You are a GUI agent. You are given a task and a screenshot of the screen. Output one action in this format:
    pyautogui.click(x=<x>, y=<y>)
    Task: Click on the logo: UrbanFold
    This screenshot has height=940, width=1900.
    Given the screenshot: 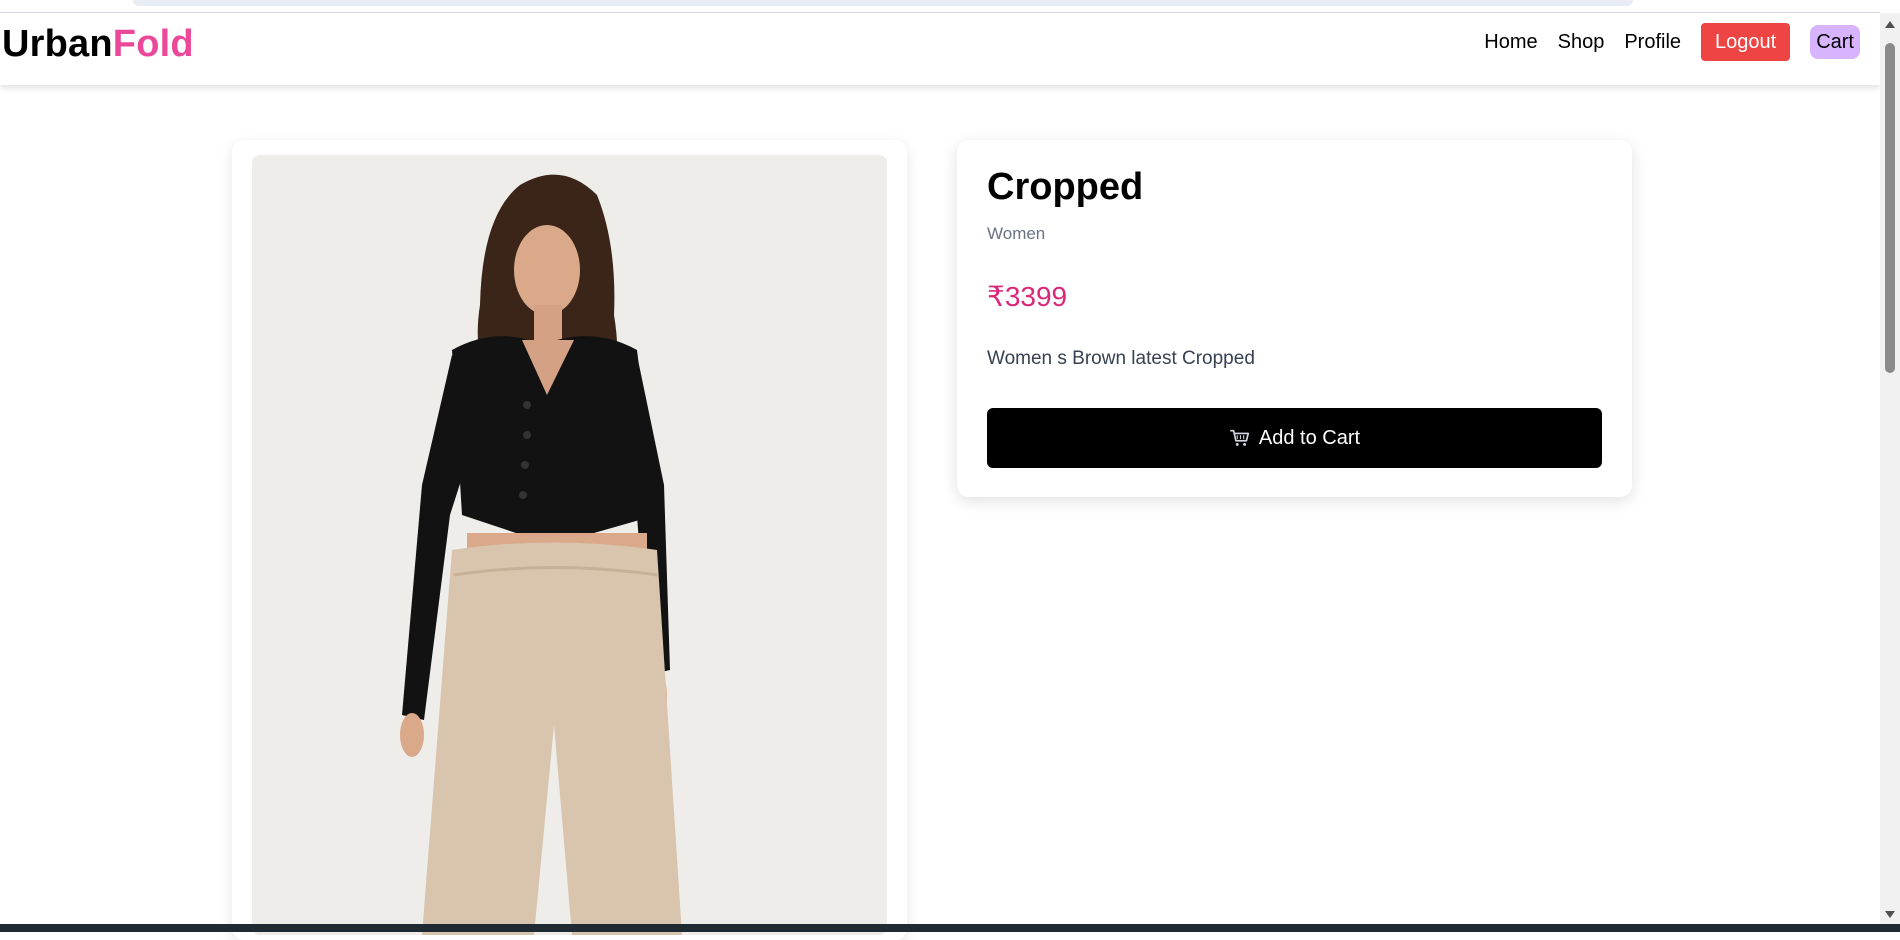 What is the action you would take?
    pyautogui.click(x=98, y=44)
    